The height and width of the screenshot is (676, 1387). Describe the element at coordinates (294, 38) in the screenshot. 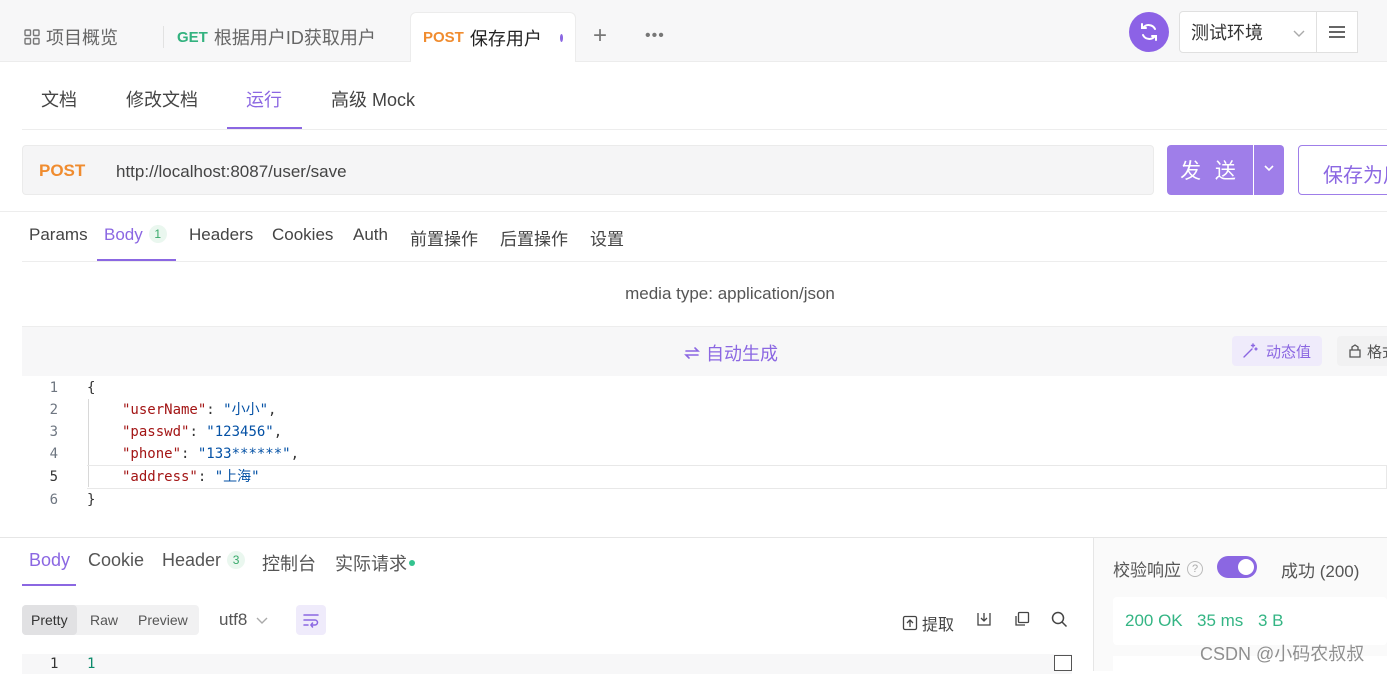

I see `tab-label: 根据用户ID获取用户` at that location.